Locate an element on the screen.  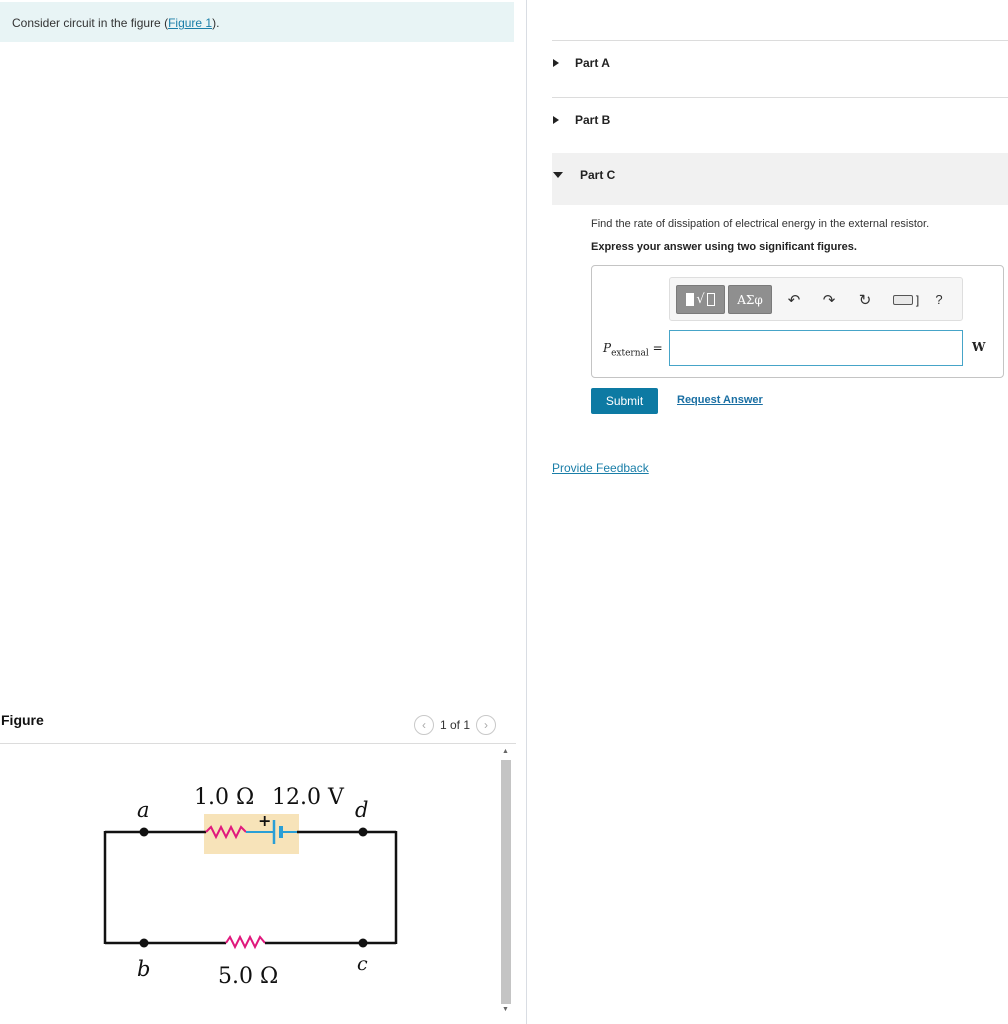
external-resistor is located at coordinates (245, 942).